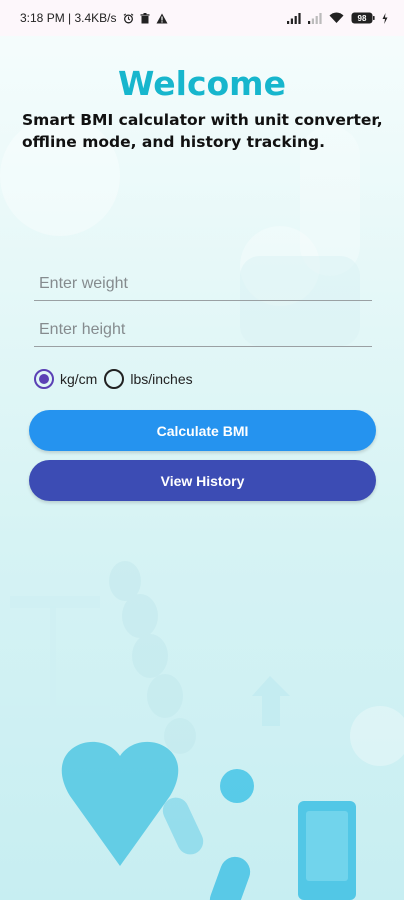 This screenshot has height=900, width=404. Describe the element at coordinates (128, 18) in the screenshot. I see `alarm-icon` at that location.